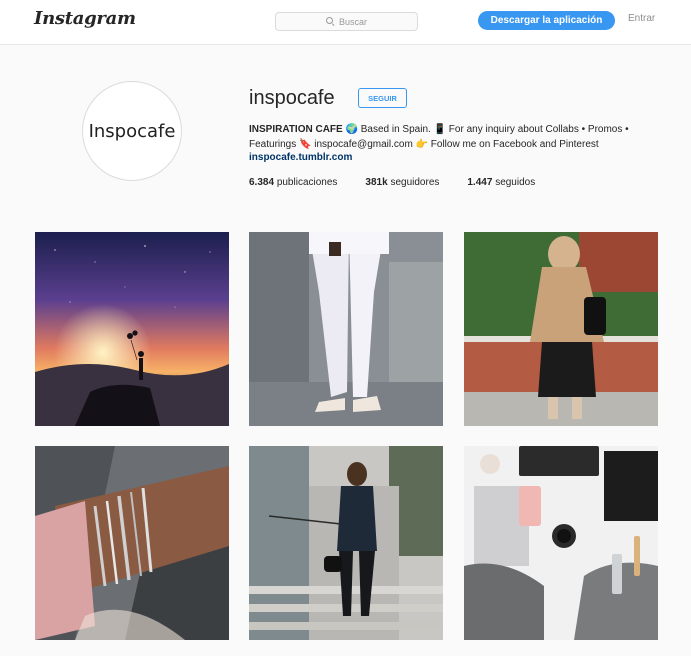  What do you see at coordinates (382, 98) in the screenshot?
I see `follow-button: SEGUIR` at bounding box center [382, 98].